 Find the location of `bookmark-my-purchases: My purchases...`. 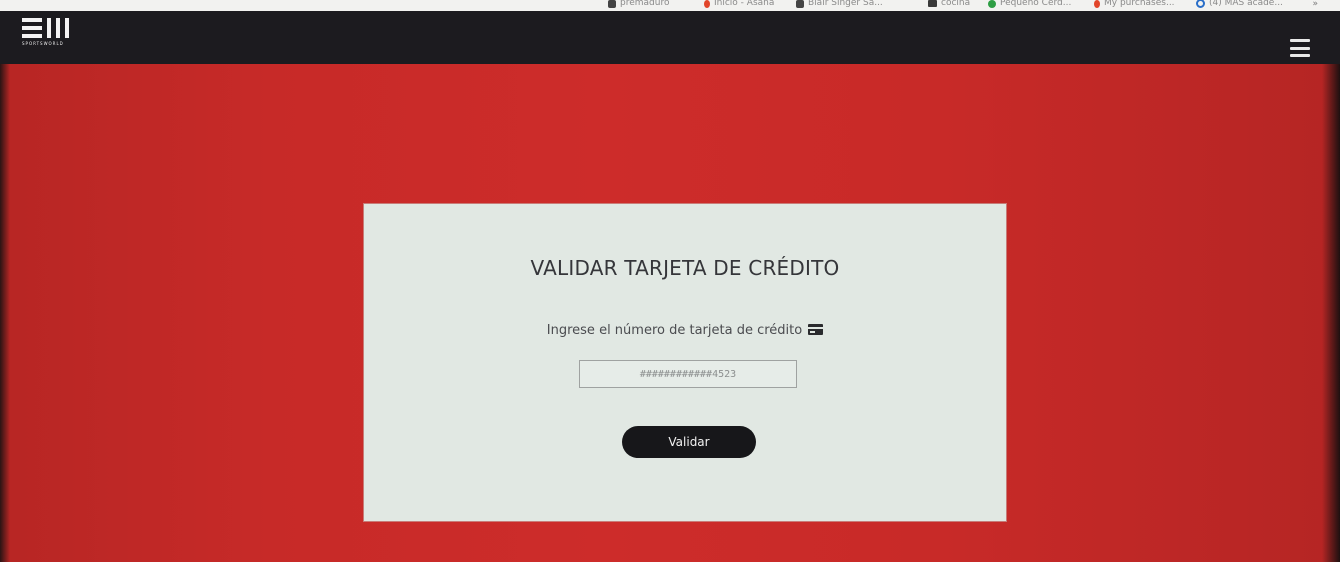

bookmark-my-purchases: My purchases... is located at coordinates (1134, 4).